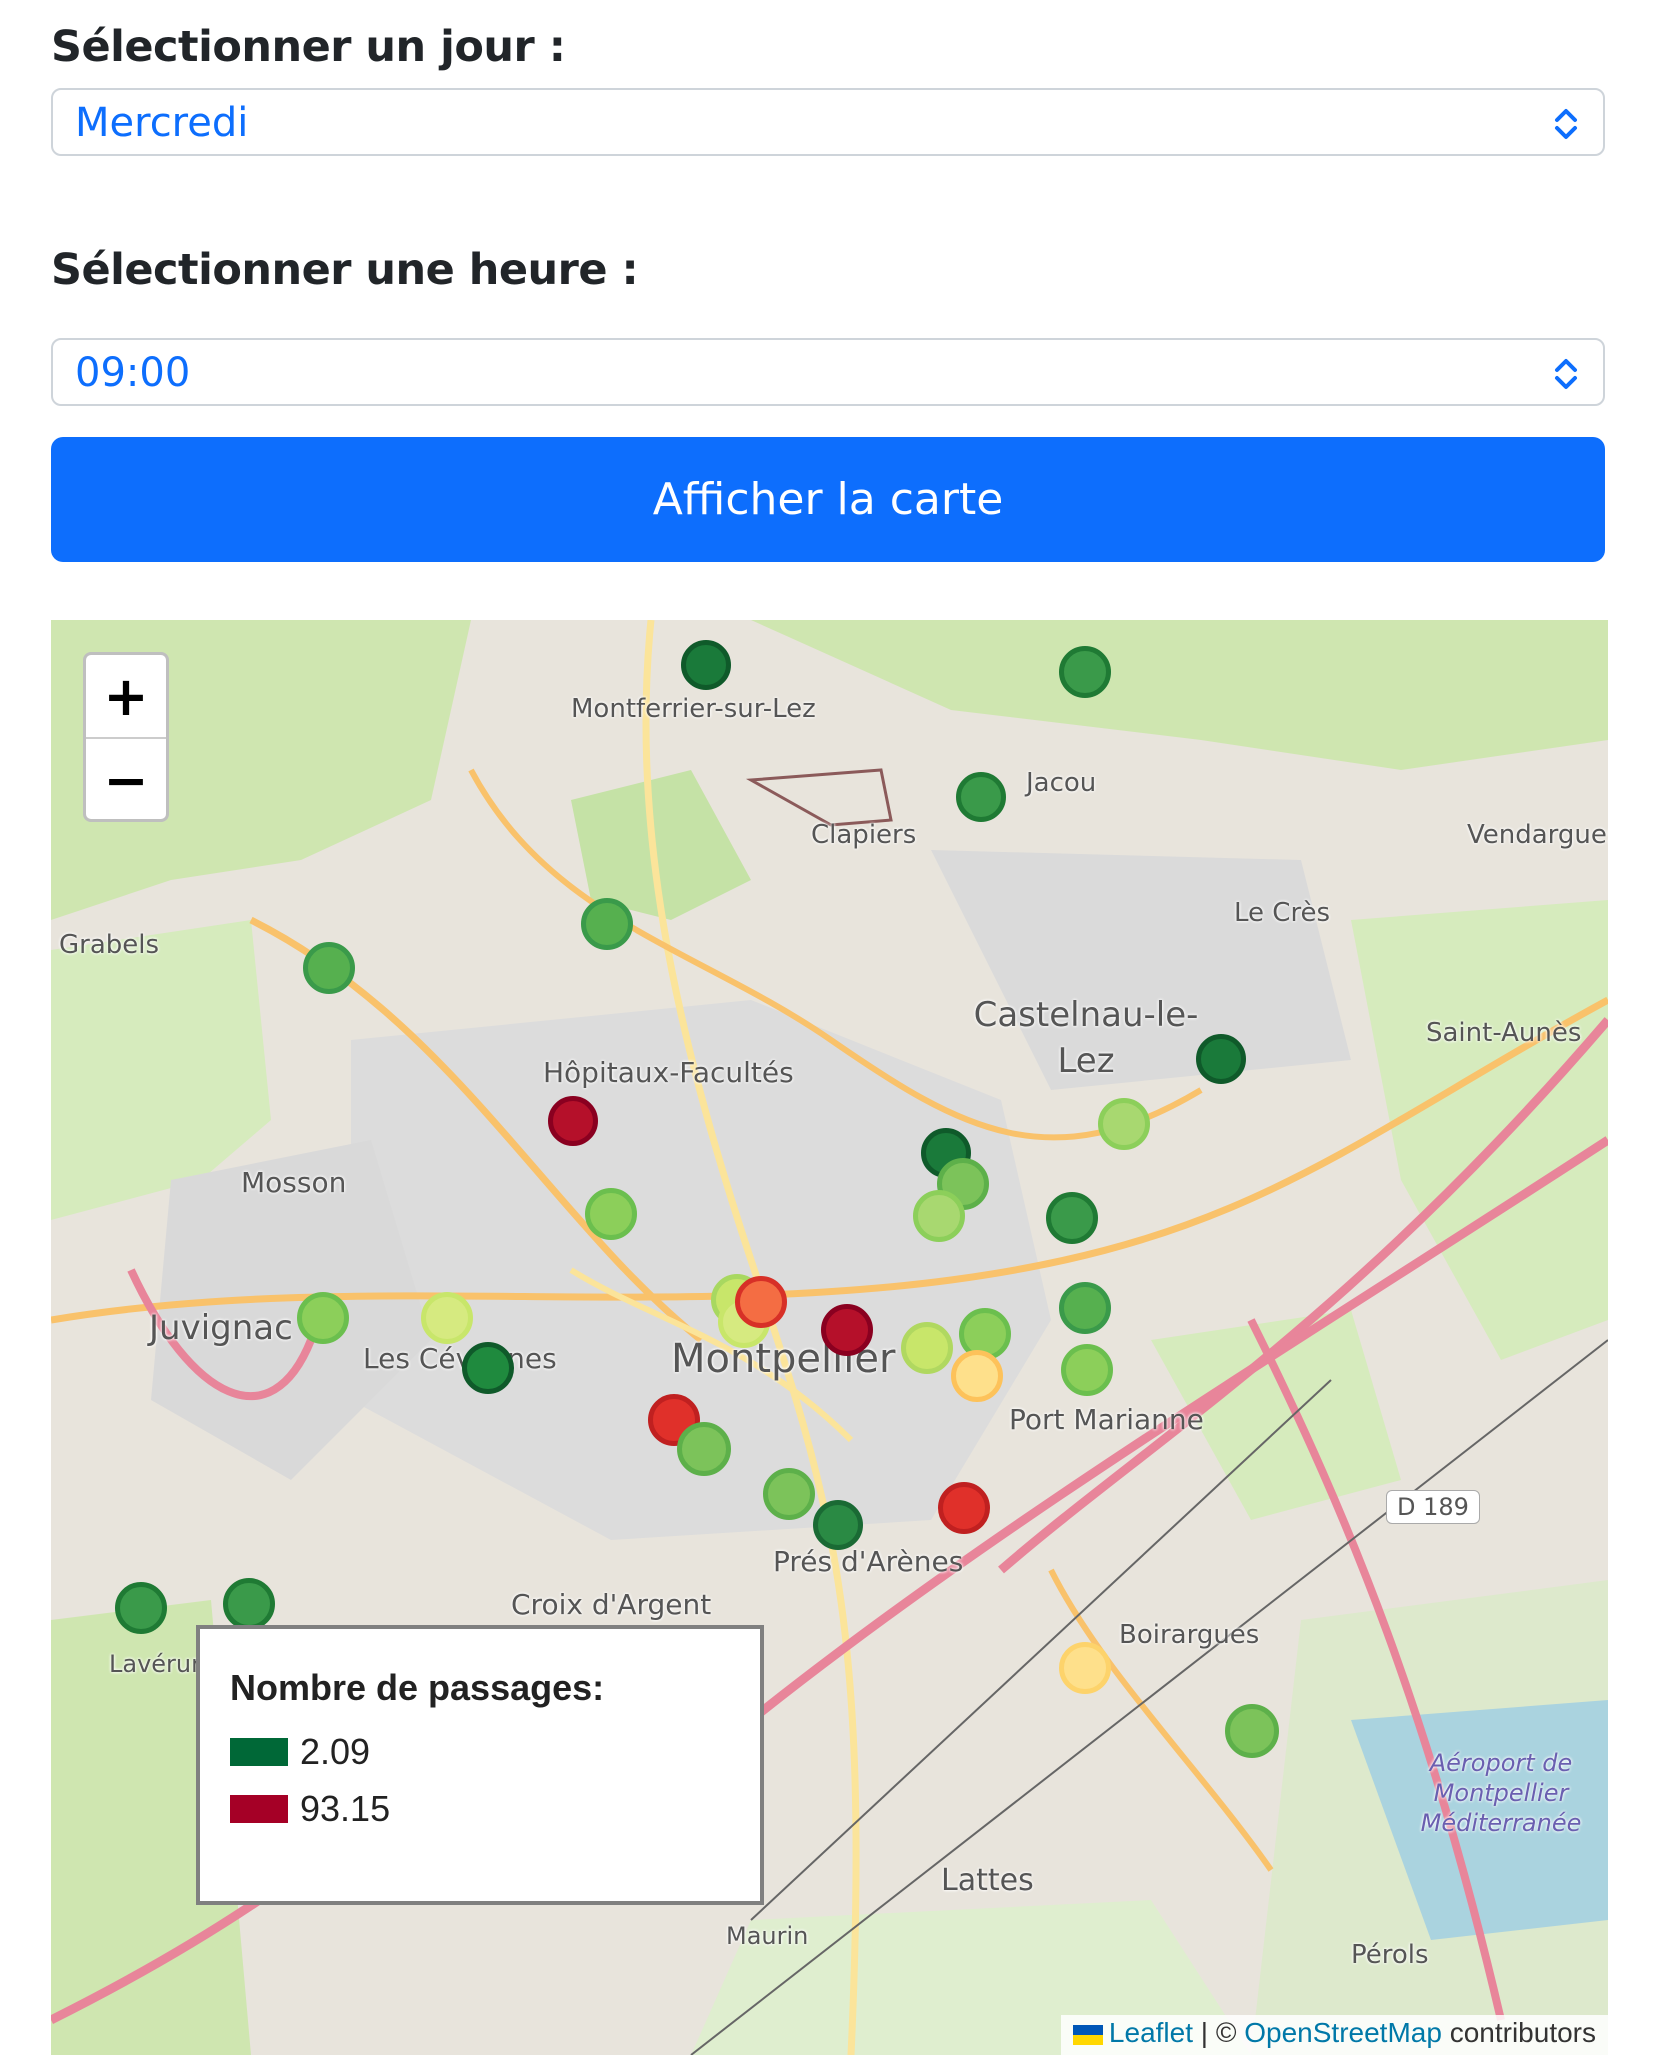  Describe the element at coordinates (460, 1358) in the screenshot. I see `place-label: Les Cévennes` at that location.